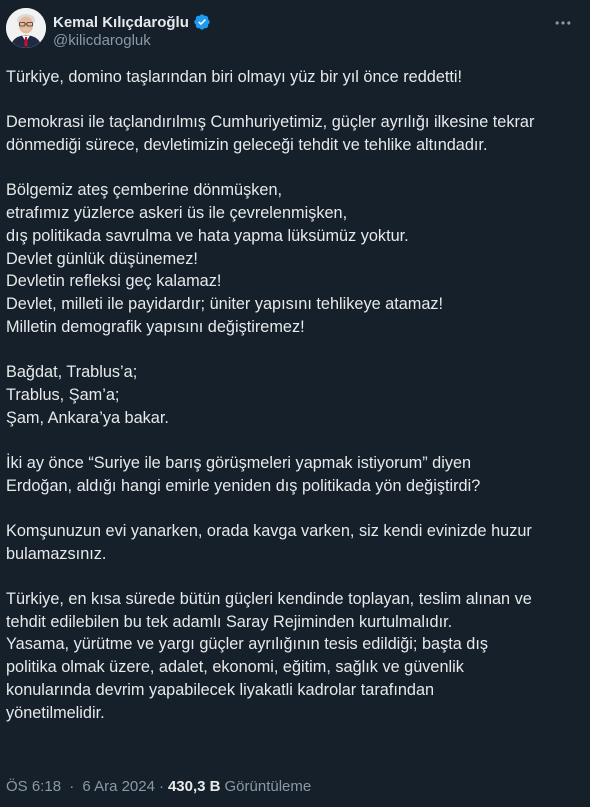  I want to click on verified-badge-icon, so click(202, 22).